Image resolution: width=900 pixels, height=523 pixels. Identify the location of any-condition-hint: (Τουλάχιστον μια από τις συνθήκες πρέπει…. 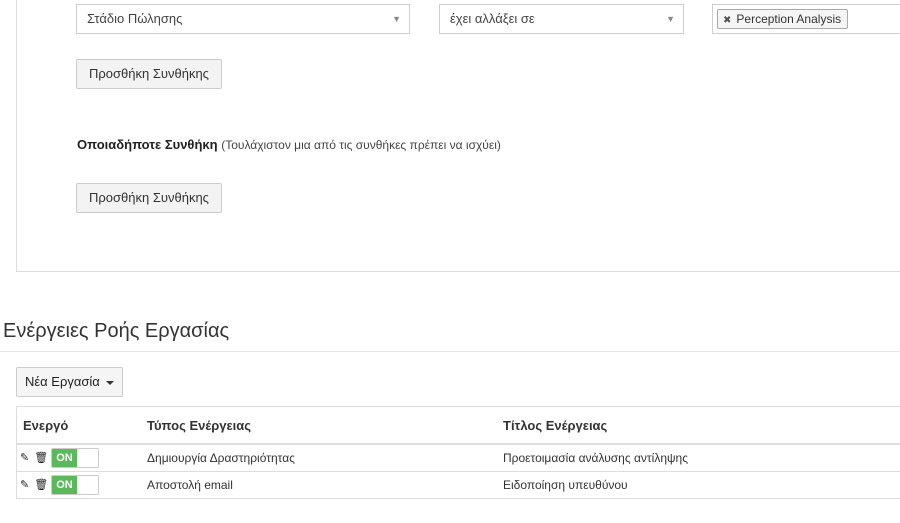
(361, 145).